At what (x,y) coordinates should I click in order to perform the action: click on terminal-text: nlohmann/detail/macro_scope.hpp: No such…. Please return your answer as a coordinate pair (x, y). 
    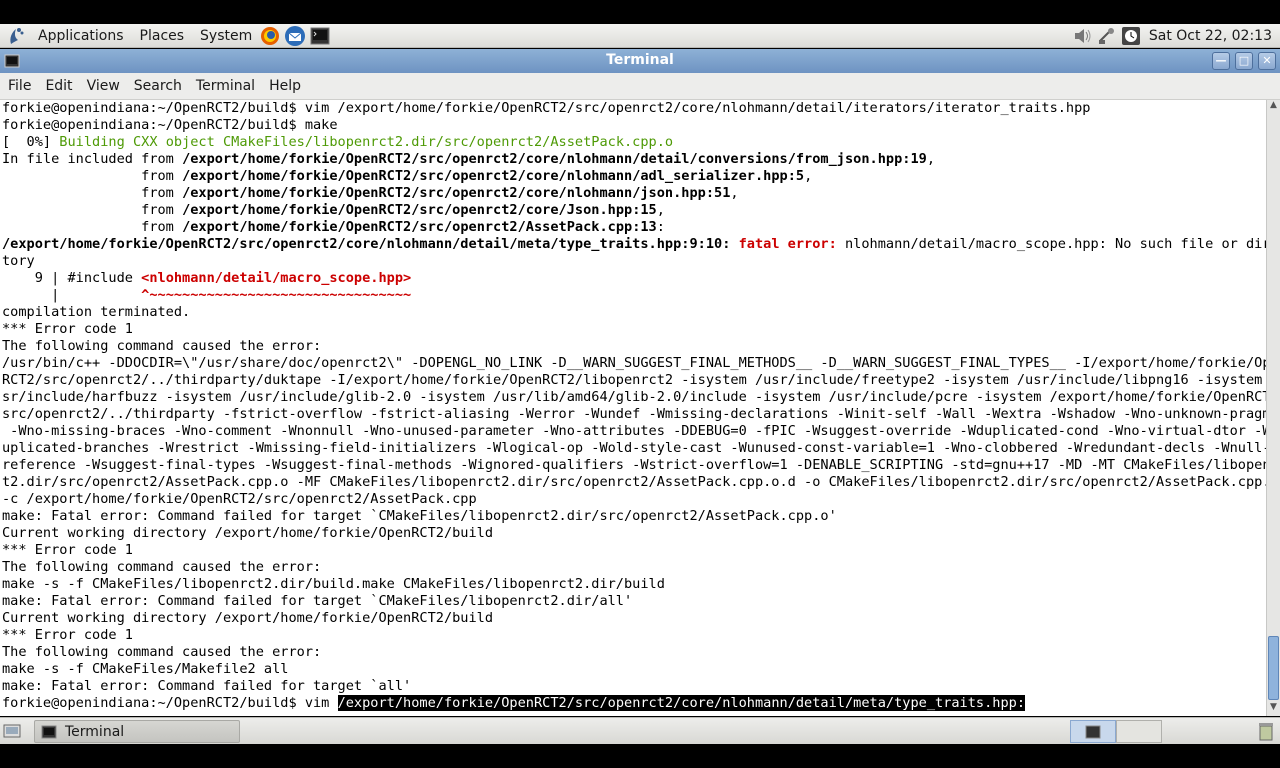
    Looking at the image, I should click on (1051, 244).